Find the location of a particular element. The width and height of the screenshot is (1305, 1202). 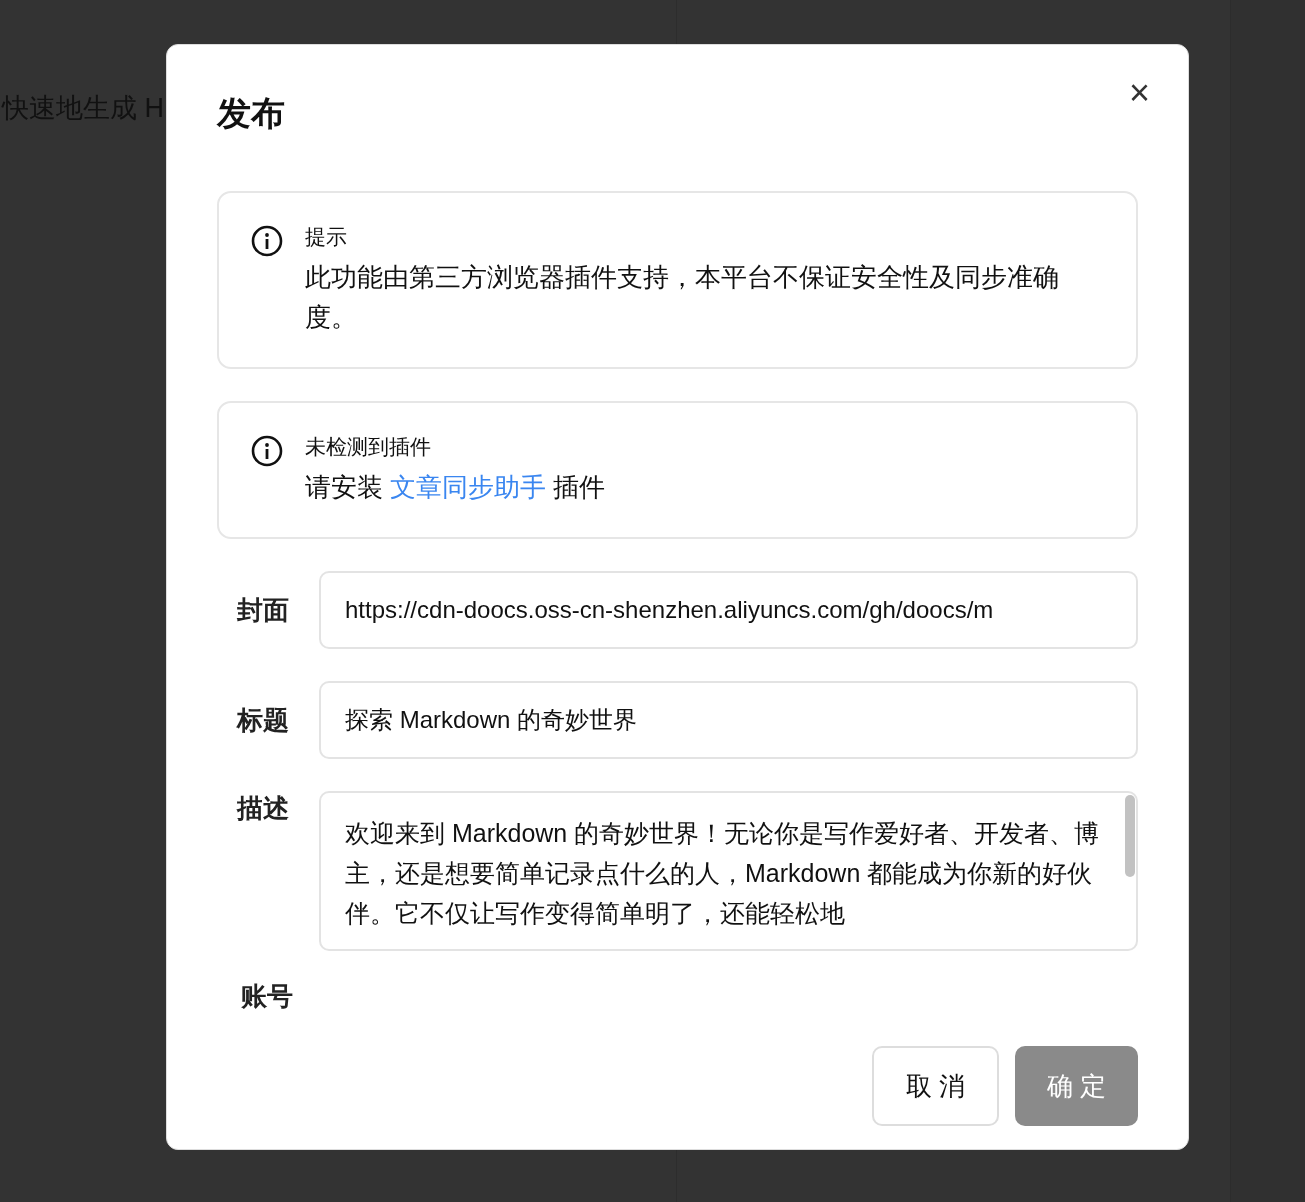

alert-title: 未检测到插件 is located at coordinates (368, 447).